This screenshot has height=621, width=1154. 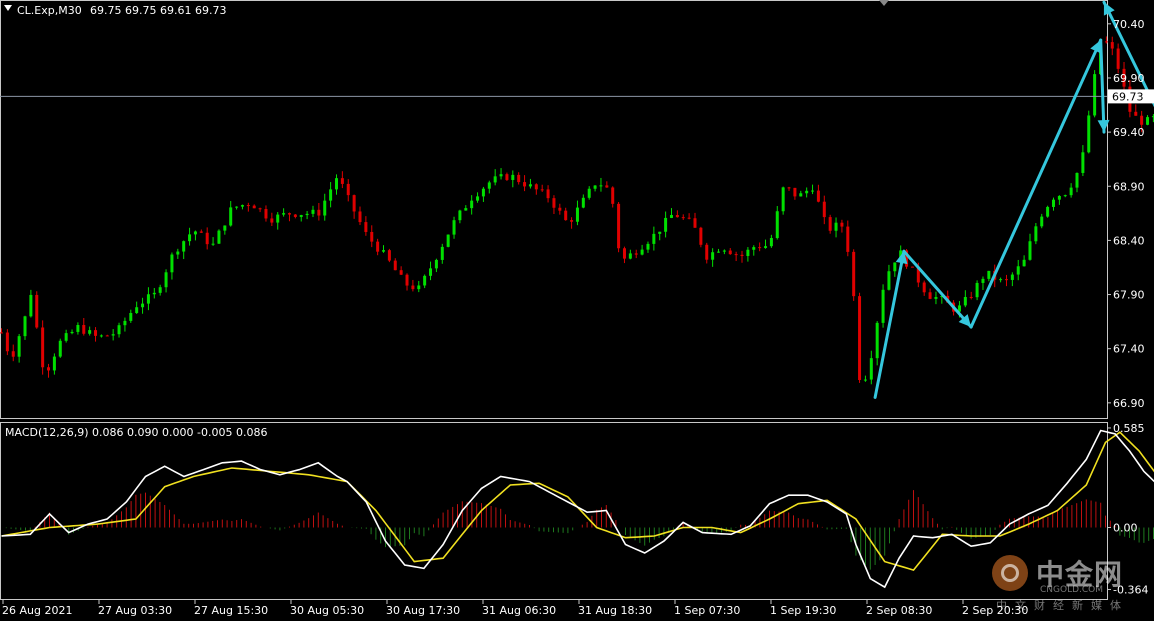 What do you see at coordinates (1129, 132) in the screenshot?
I see `price-tick-label: 69.40` at bounding box center [1129, 132].